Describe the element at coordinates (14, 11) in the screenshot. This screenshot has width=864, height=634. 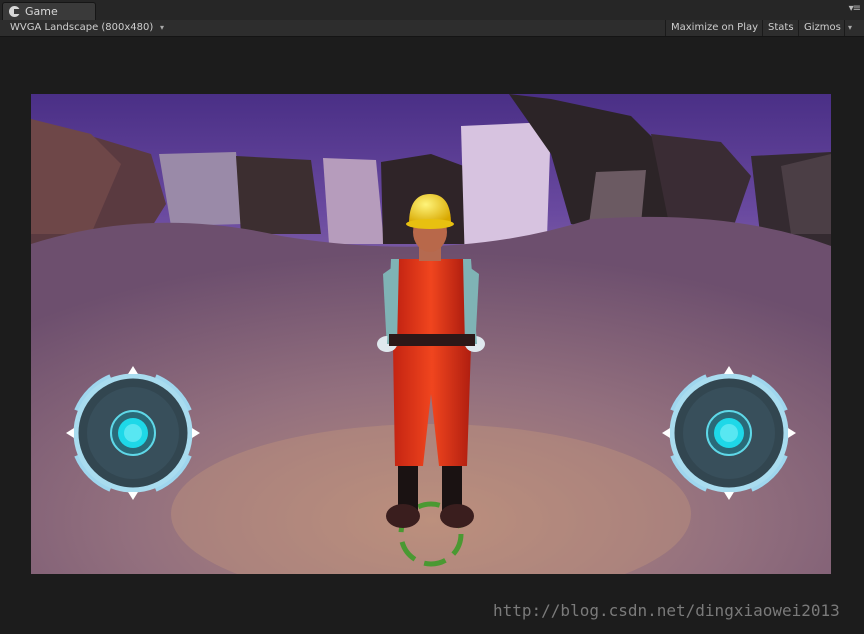
I see `unity-icon` at that location.